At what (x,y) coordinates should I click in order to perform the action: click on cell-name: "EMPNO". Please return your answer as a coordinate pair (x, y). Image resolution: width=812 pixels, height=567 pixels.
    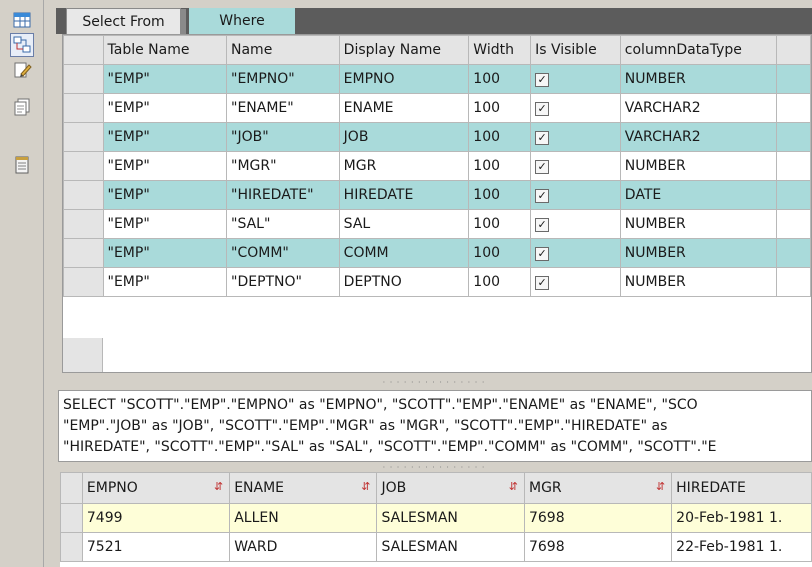
    Looking at the image, I should click on (283, 79).